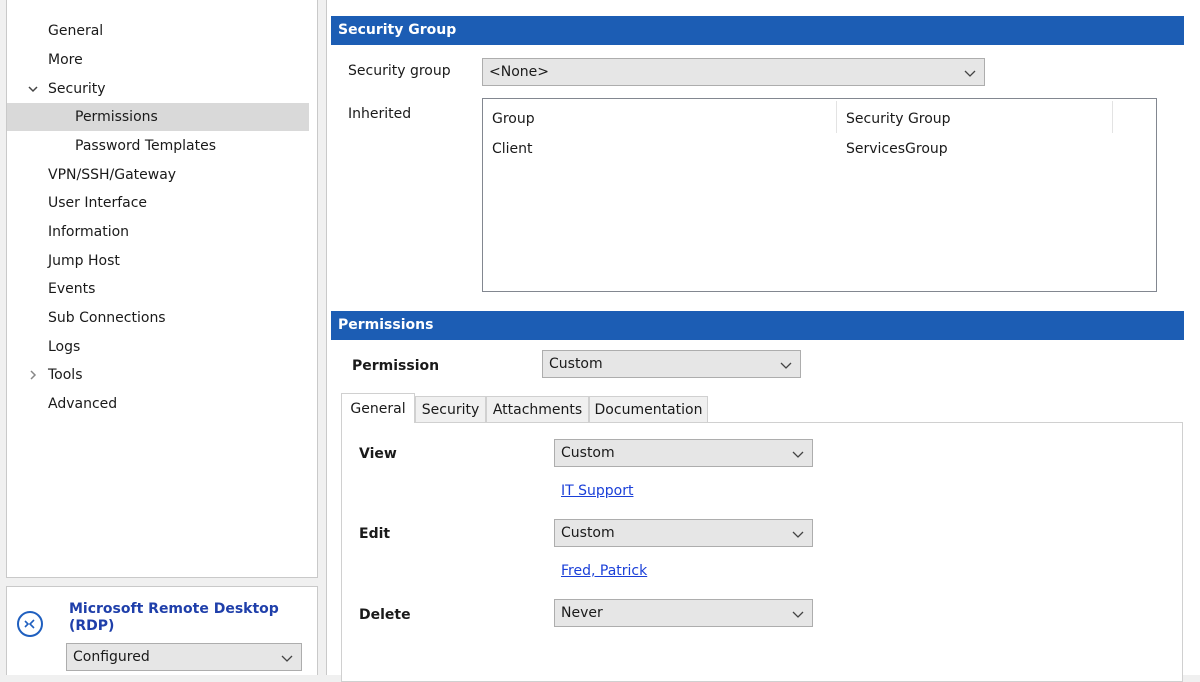 This screenshot has height=682, width=1200. I want to click on security-group-label: Security group, so click(399, 71).